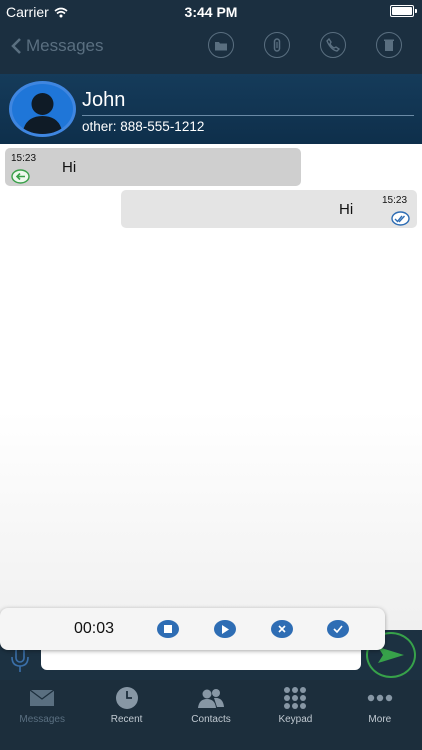 The width and height of the screenshot is (422, 750). I want to click on delete-button, so click(389, 45).